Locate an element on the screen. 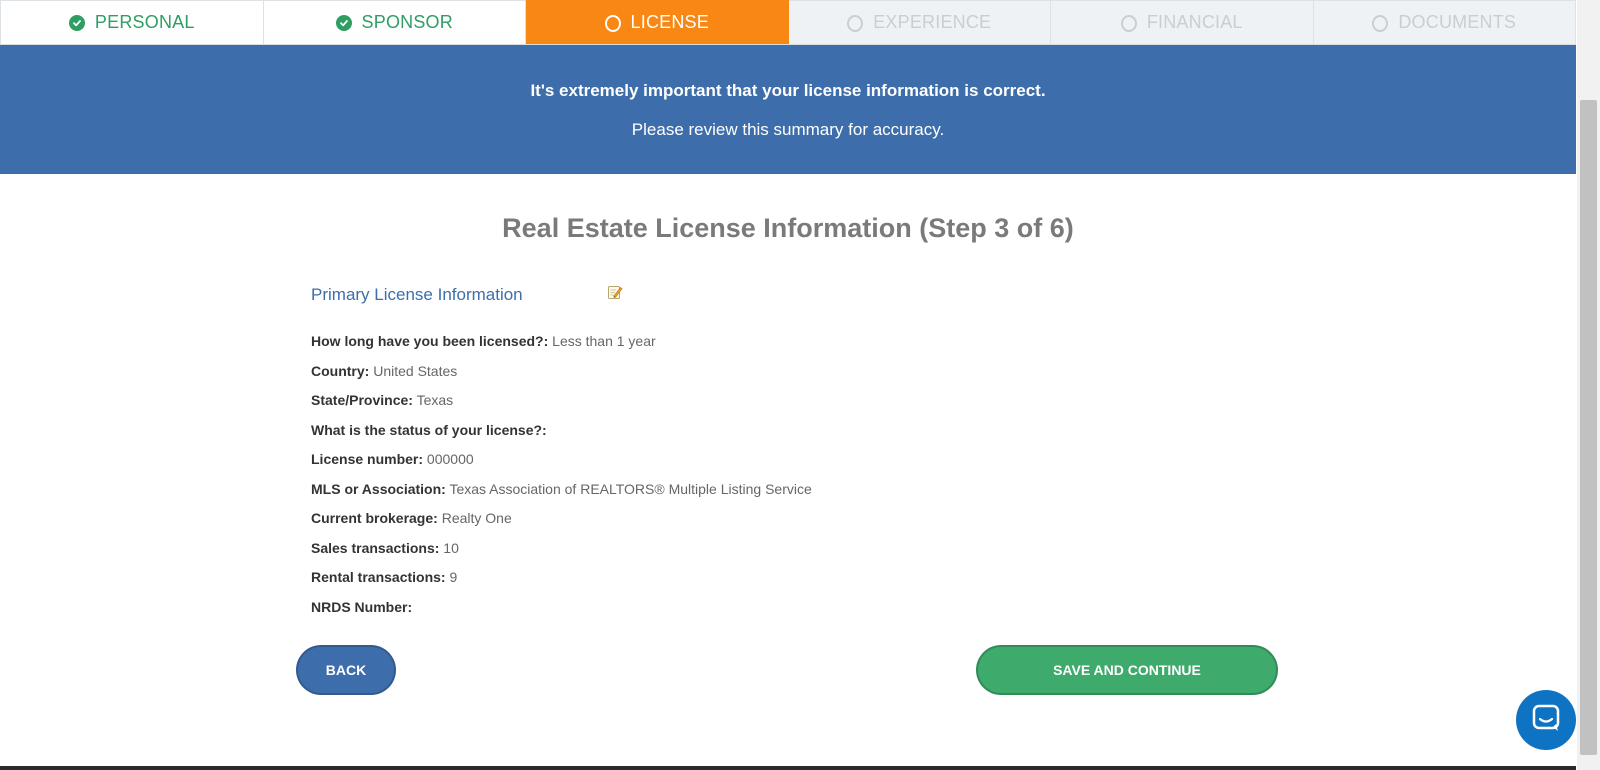 This screenshot has width=1600, height=770. field-nrds-number: NRDS Number: is located at coordinates (362, 606).